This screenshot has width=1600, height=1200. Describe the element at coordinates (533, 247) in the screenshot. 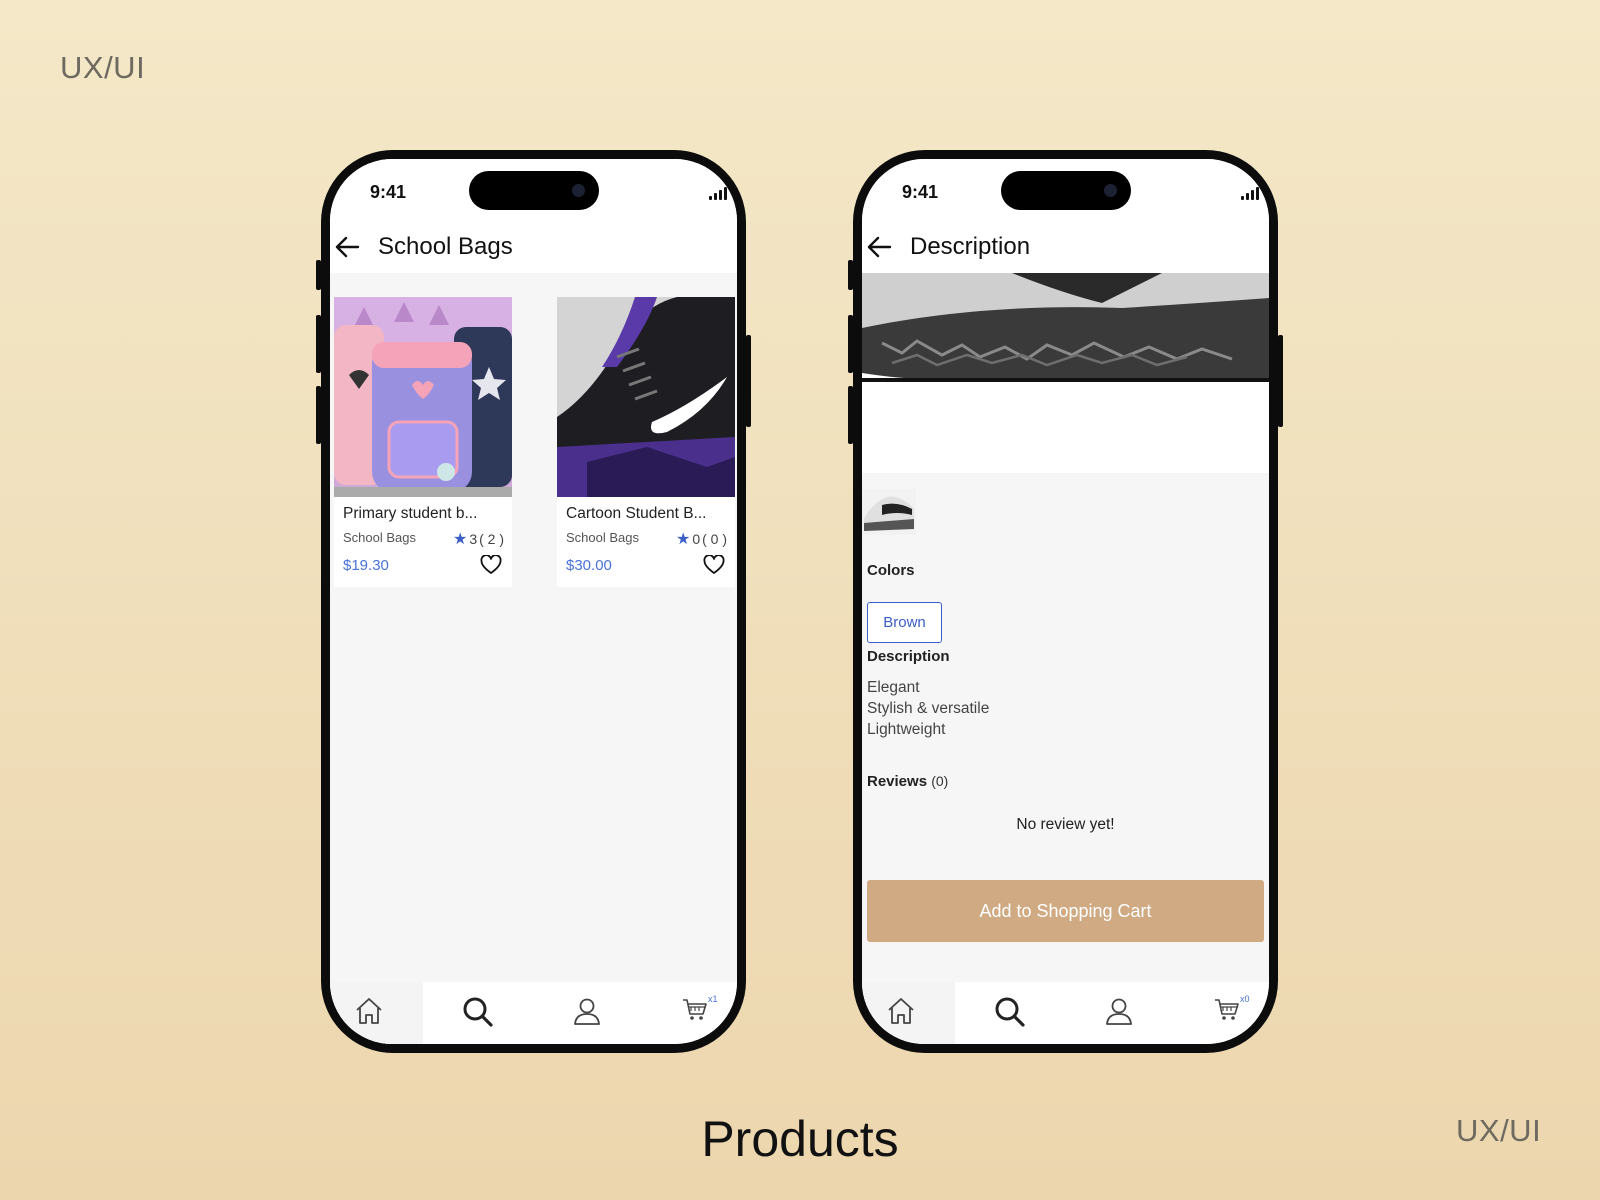

I see `app-bar: School Bags` at that location.